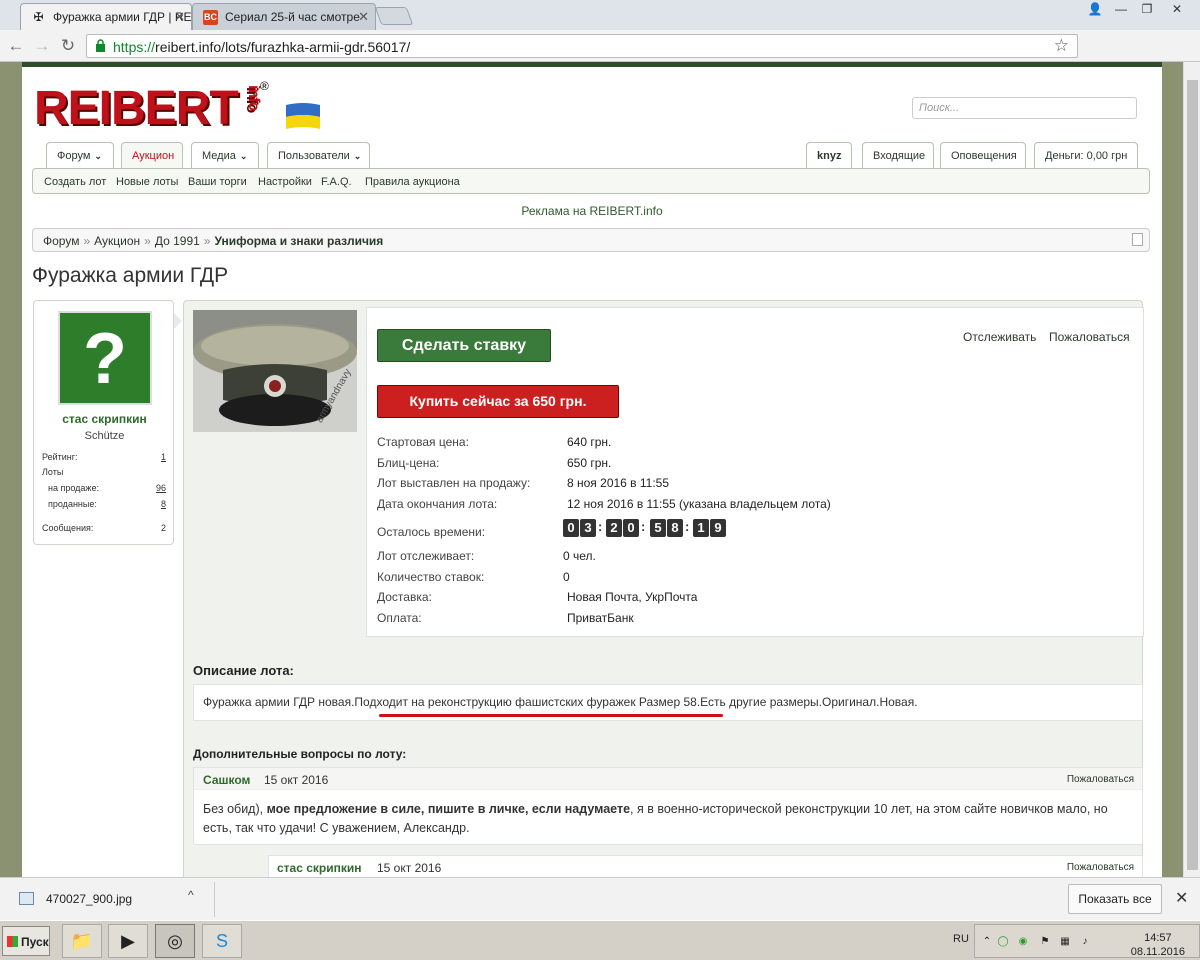 This screenshot has height=960, width=1200. Describe the element at coordinates (394, 16) in the screenshot. I see `new-tab-button` at that location.